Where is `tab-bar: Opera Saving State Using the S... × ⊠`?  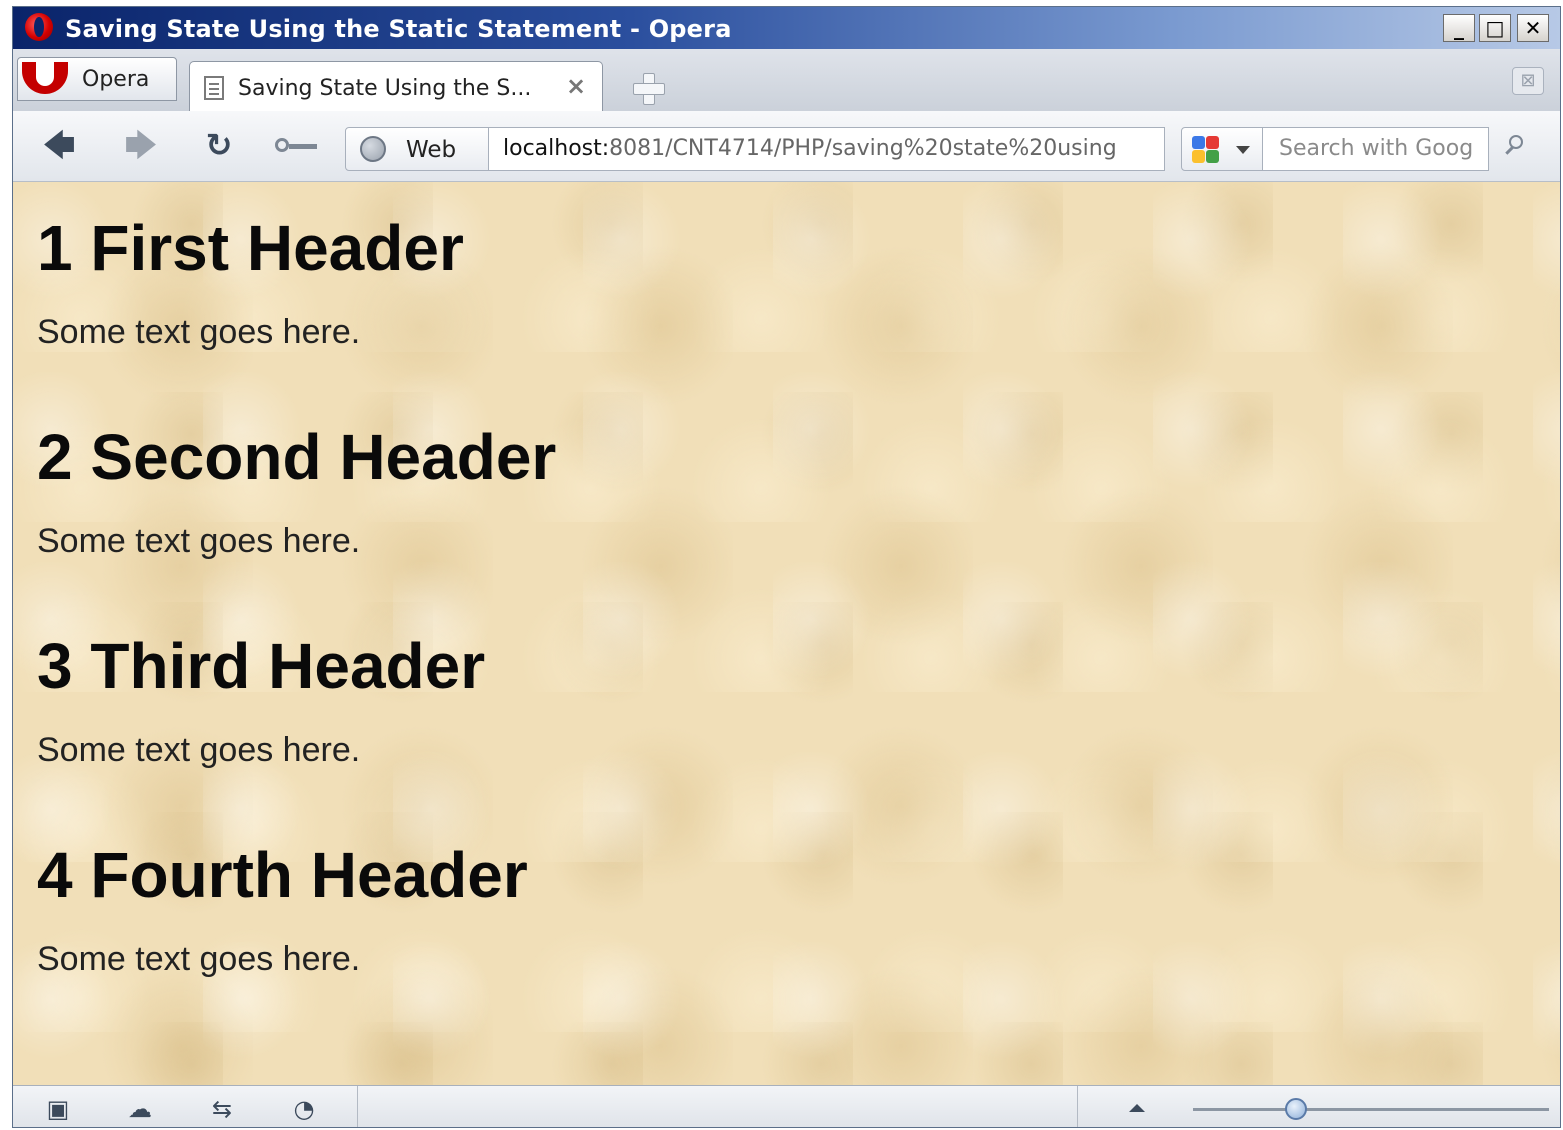 tab-bar: Opera Saving State Using the S... × ⊠ is located at coordinates (786, 81).